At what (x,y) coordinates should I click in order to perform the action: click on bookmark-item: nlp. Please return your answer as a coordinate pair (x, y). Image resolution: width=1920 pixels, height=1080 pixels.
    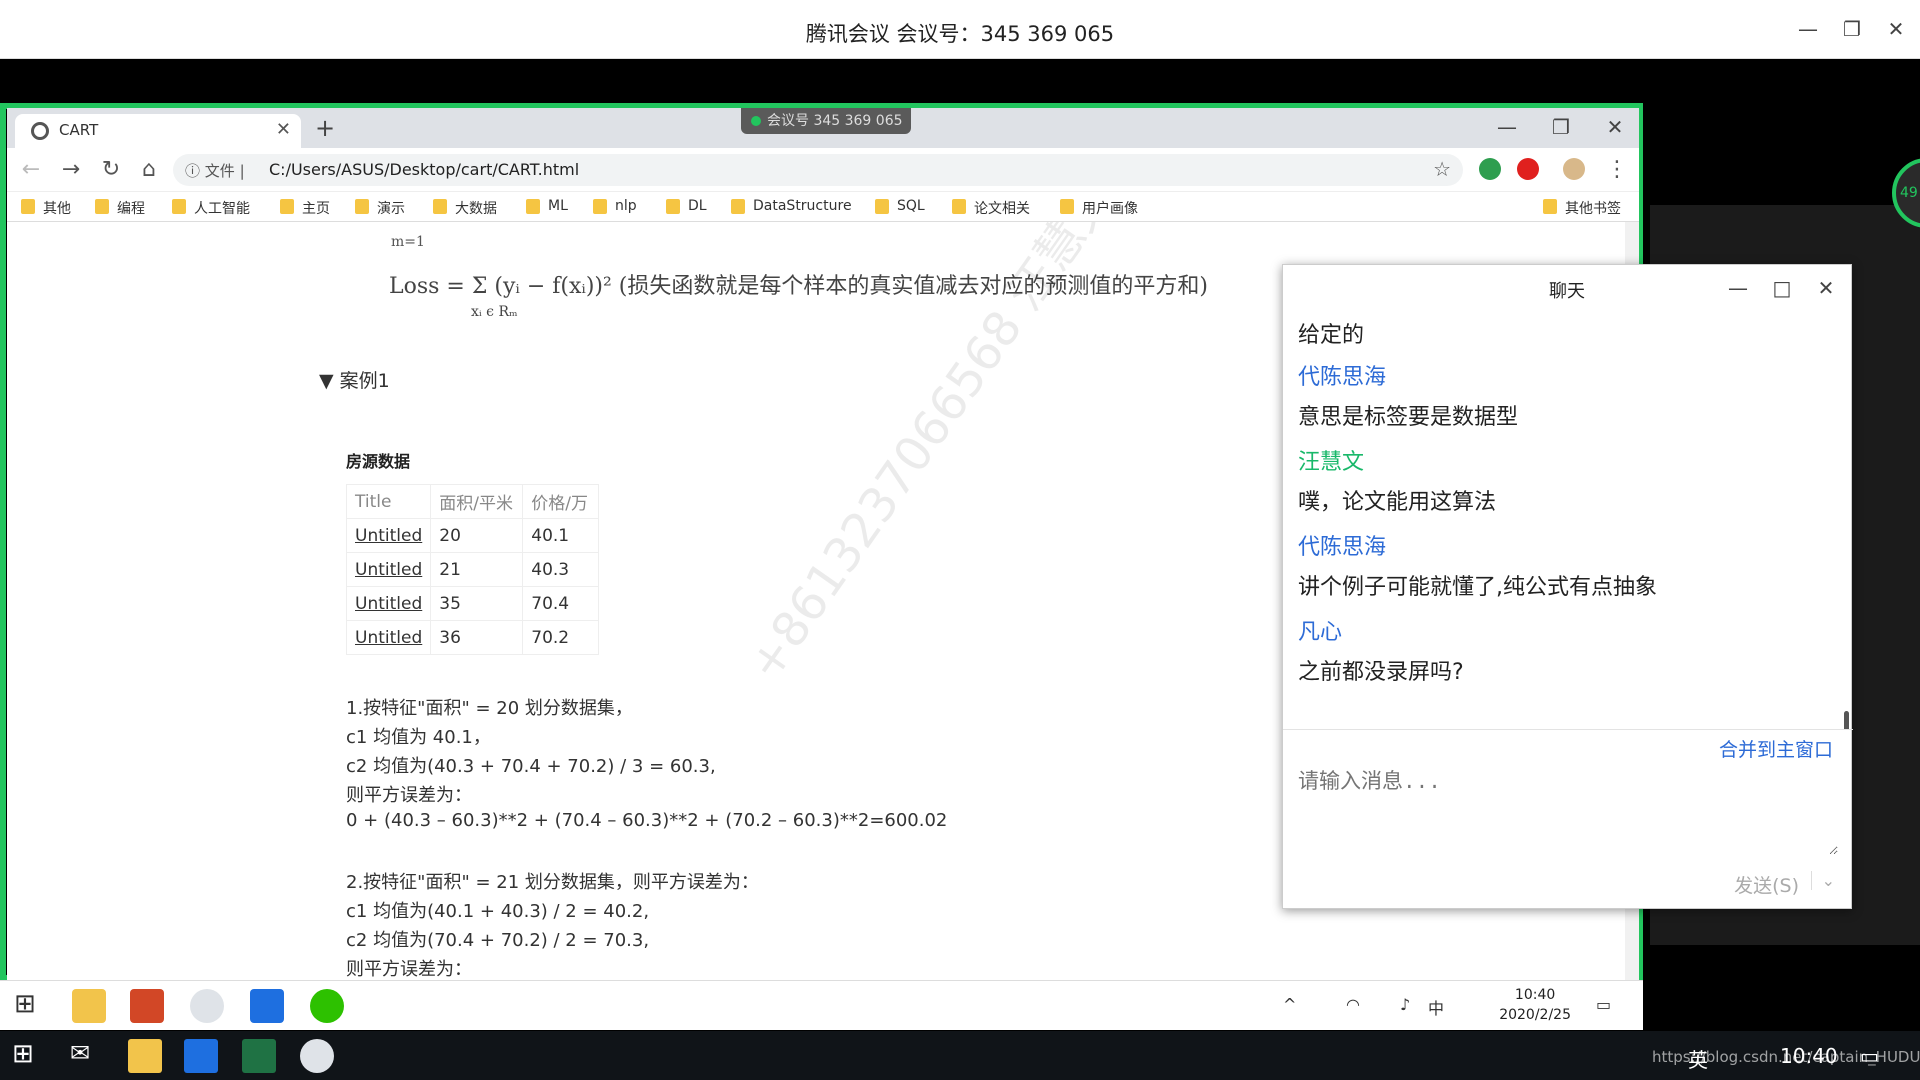
    Looking at the image, I should click on (615, 206).